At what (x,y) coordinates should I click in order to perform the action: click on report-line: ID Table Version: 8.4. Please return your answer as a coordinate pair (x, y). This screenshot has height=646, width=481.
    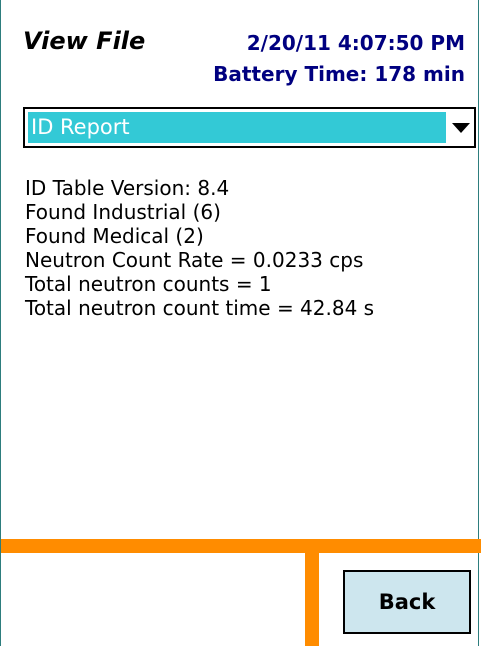
    Looking at the image, I should click on (127, 188).